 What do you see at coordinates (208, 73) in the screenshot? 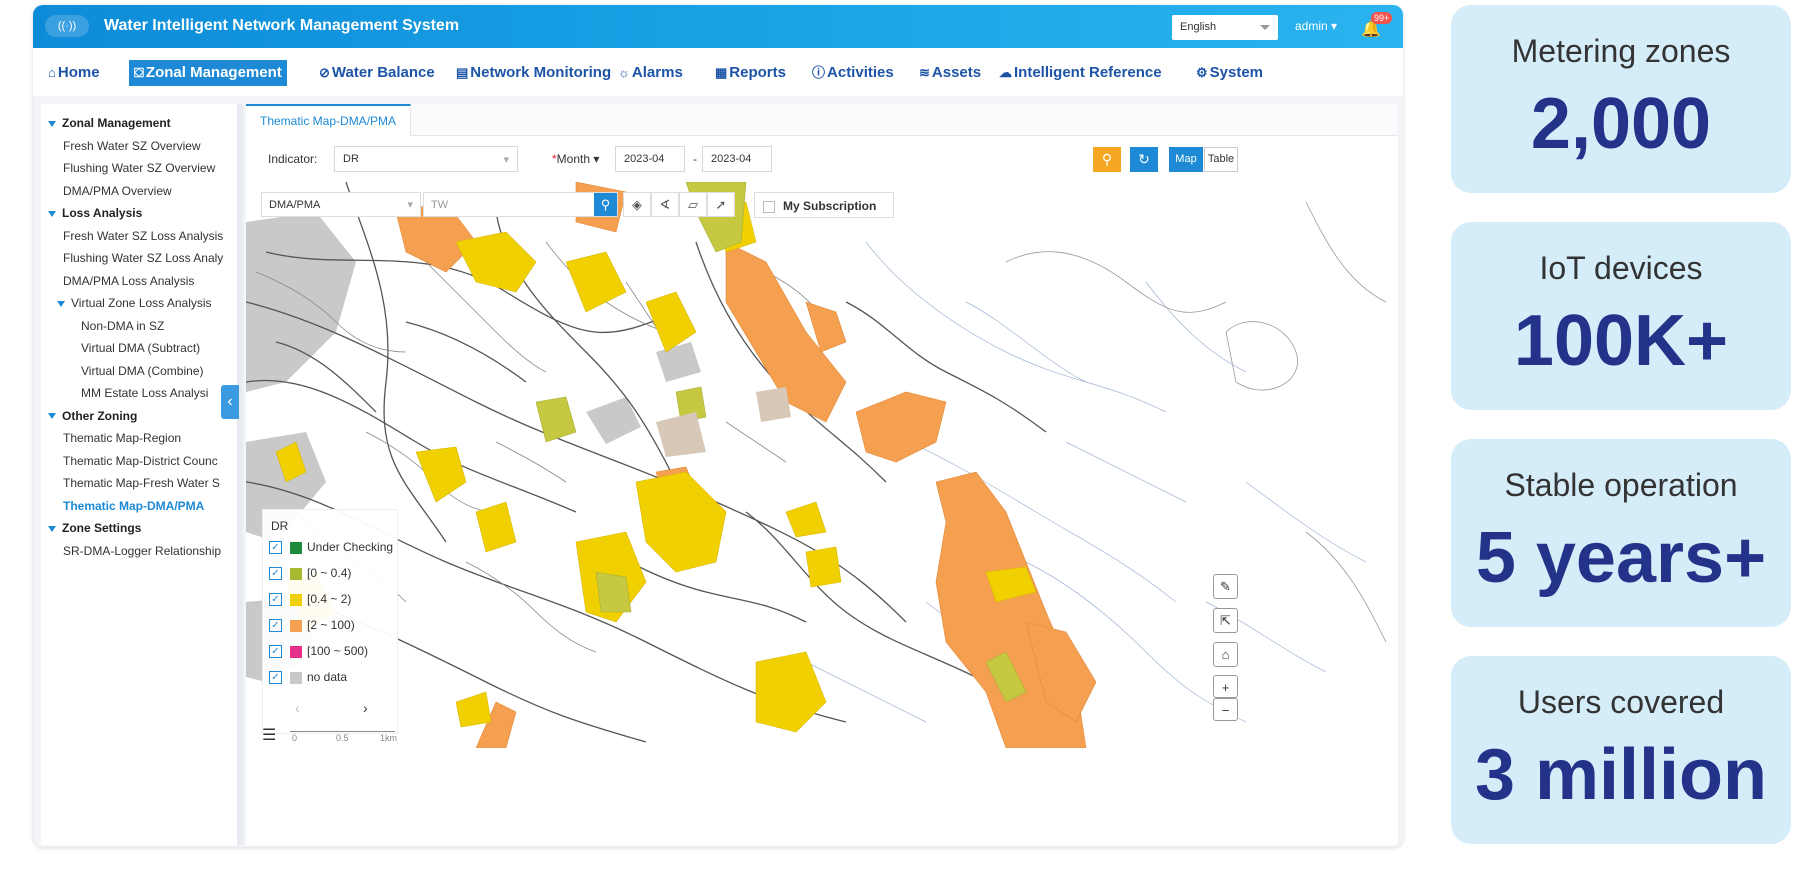
I see `menu-item-zonal-management: ⛋ Zonal Management` at bounding box center [208, 73].